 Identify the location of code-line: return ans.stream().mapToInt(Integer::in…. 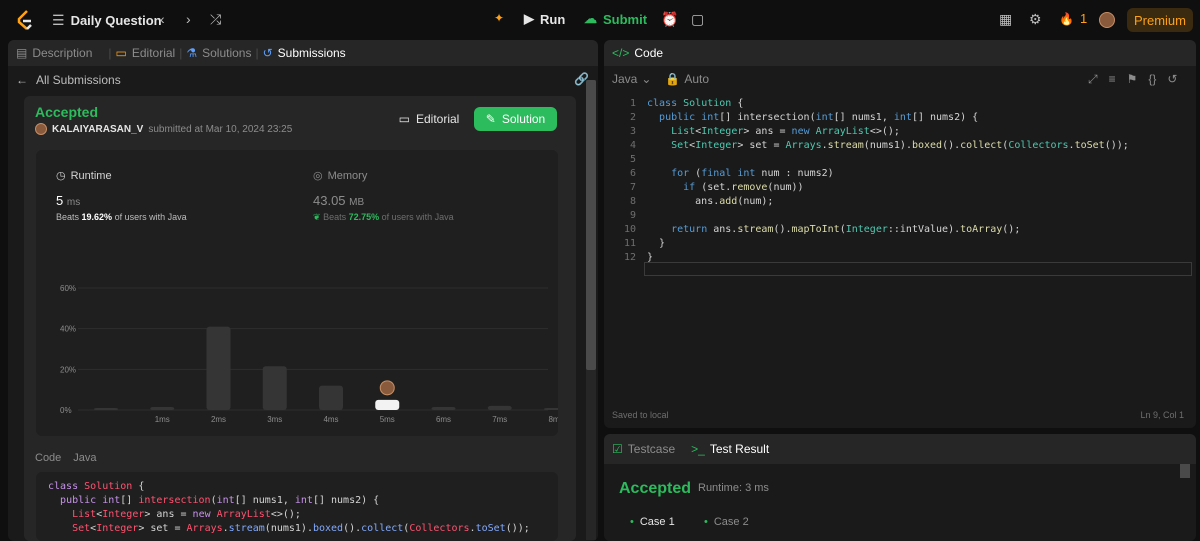
(833, 229).